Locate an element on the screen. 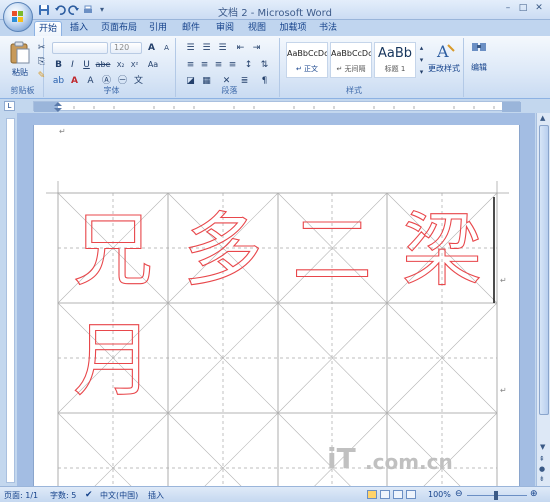 This screenshot has height=502, width=550. numbering-icon: ☰ is located at coordinates (206, 48).